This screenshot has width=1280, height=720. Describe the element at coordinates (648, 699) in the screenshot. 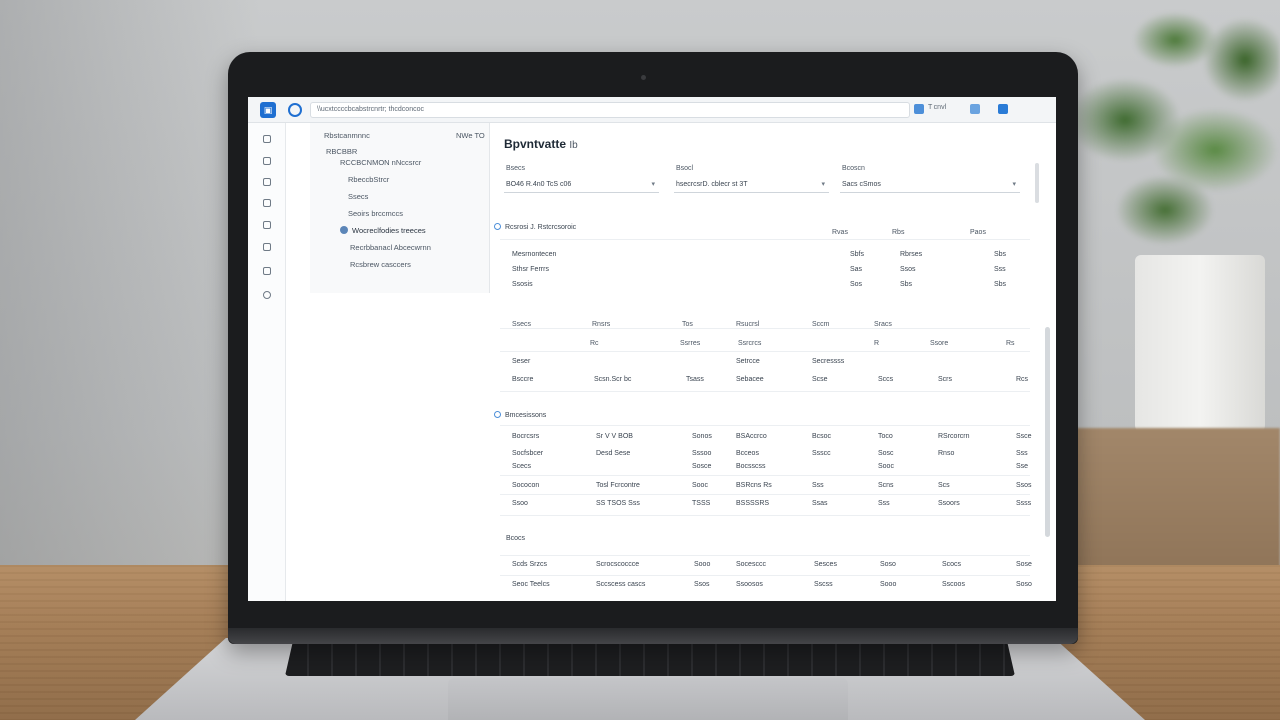

I see `laptop-trackpad` at that location.